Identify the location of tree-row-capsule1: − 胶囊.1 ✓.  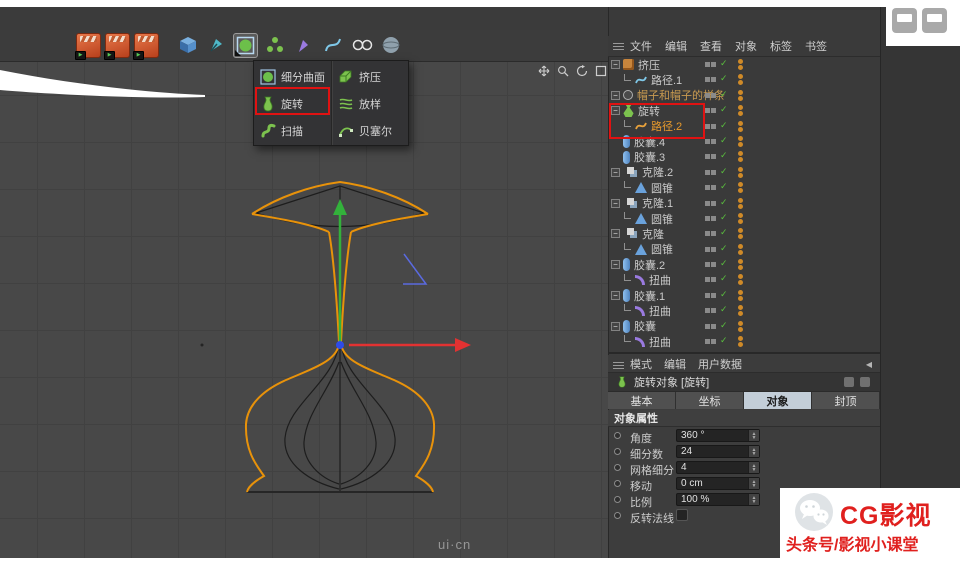
(744, 295).